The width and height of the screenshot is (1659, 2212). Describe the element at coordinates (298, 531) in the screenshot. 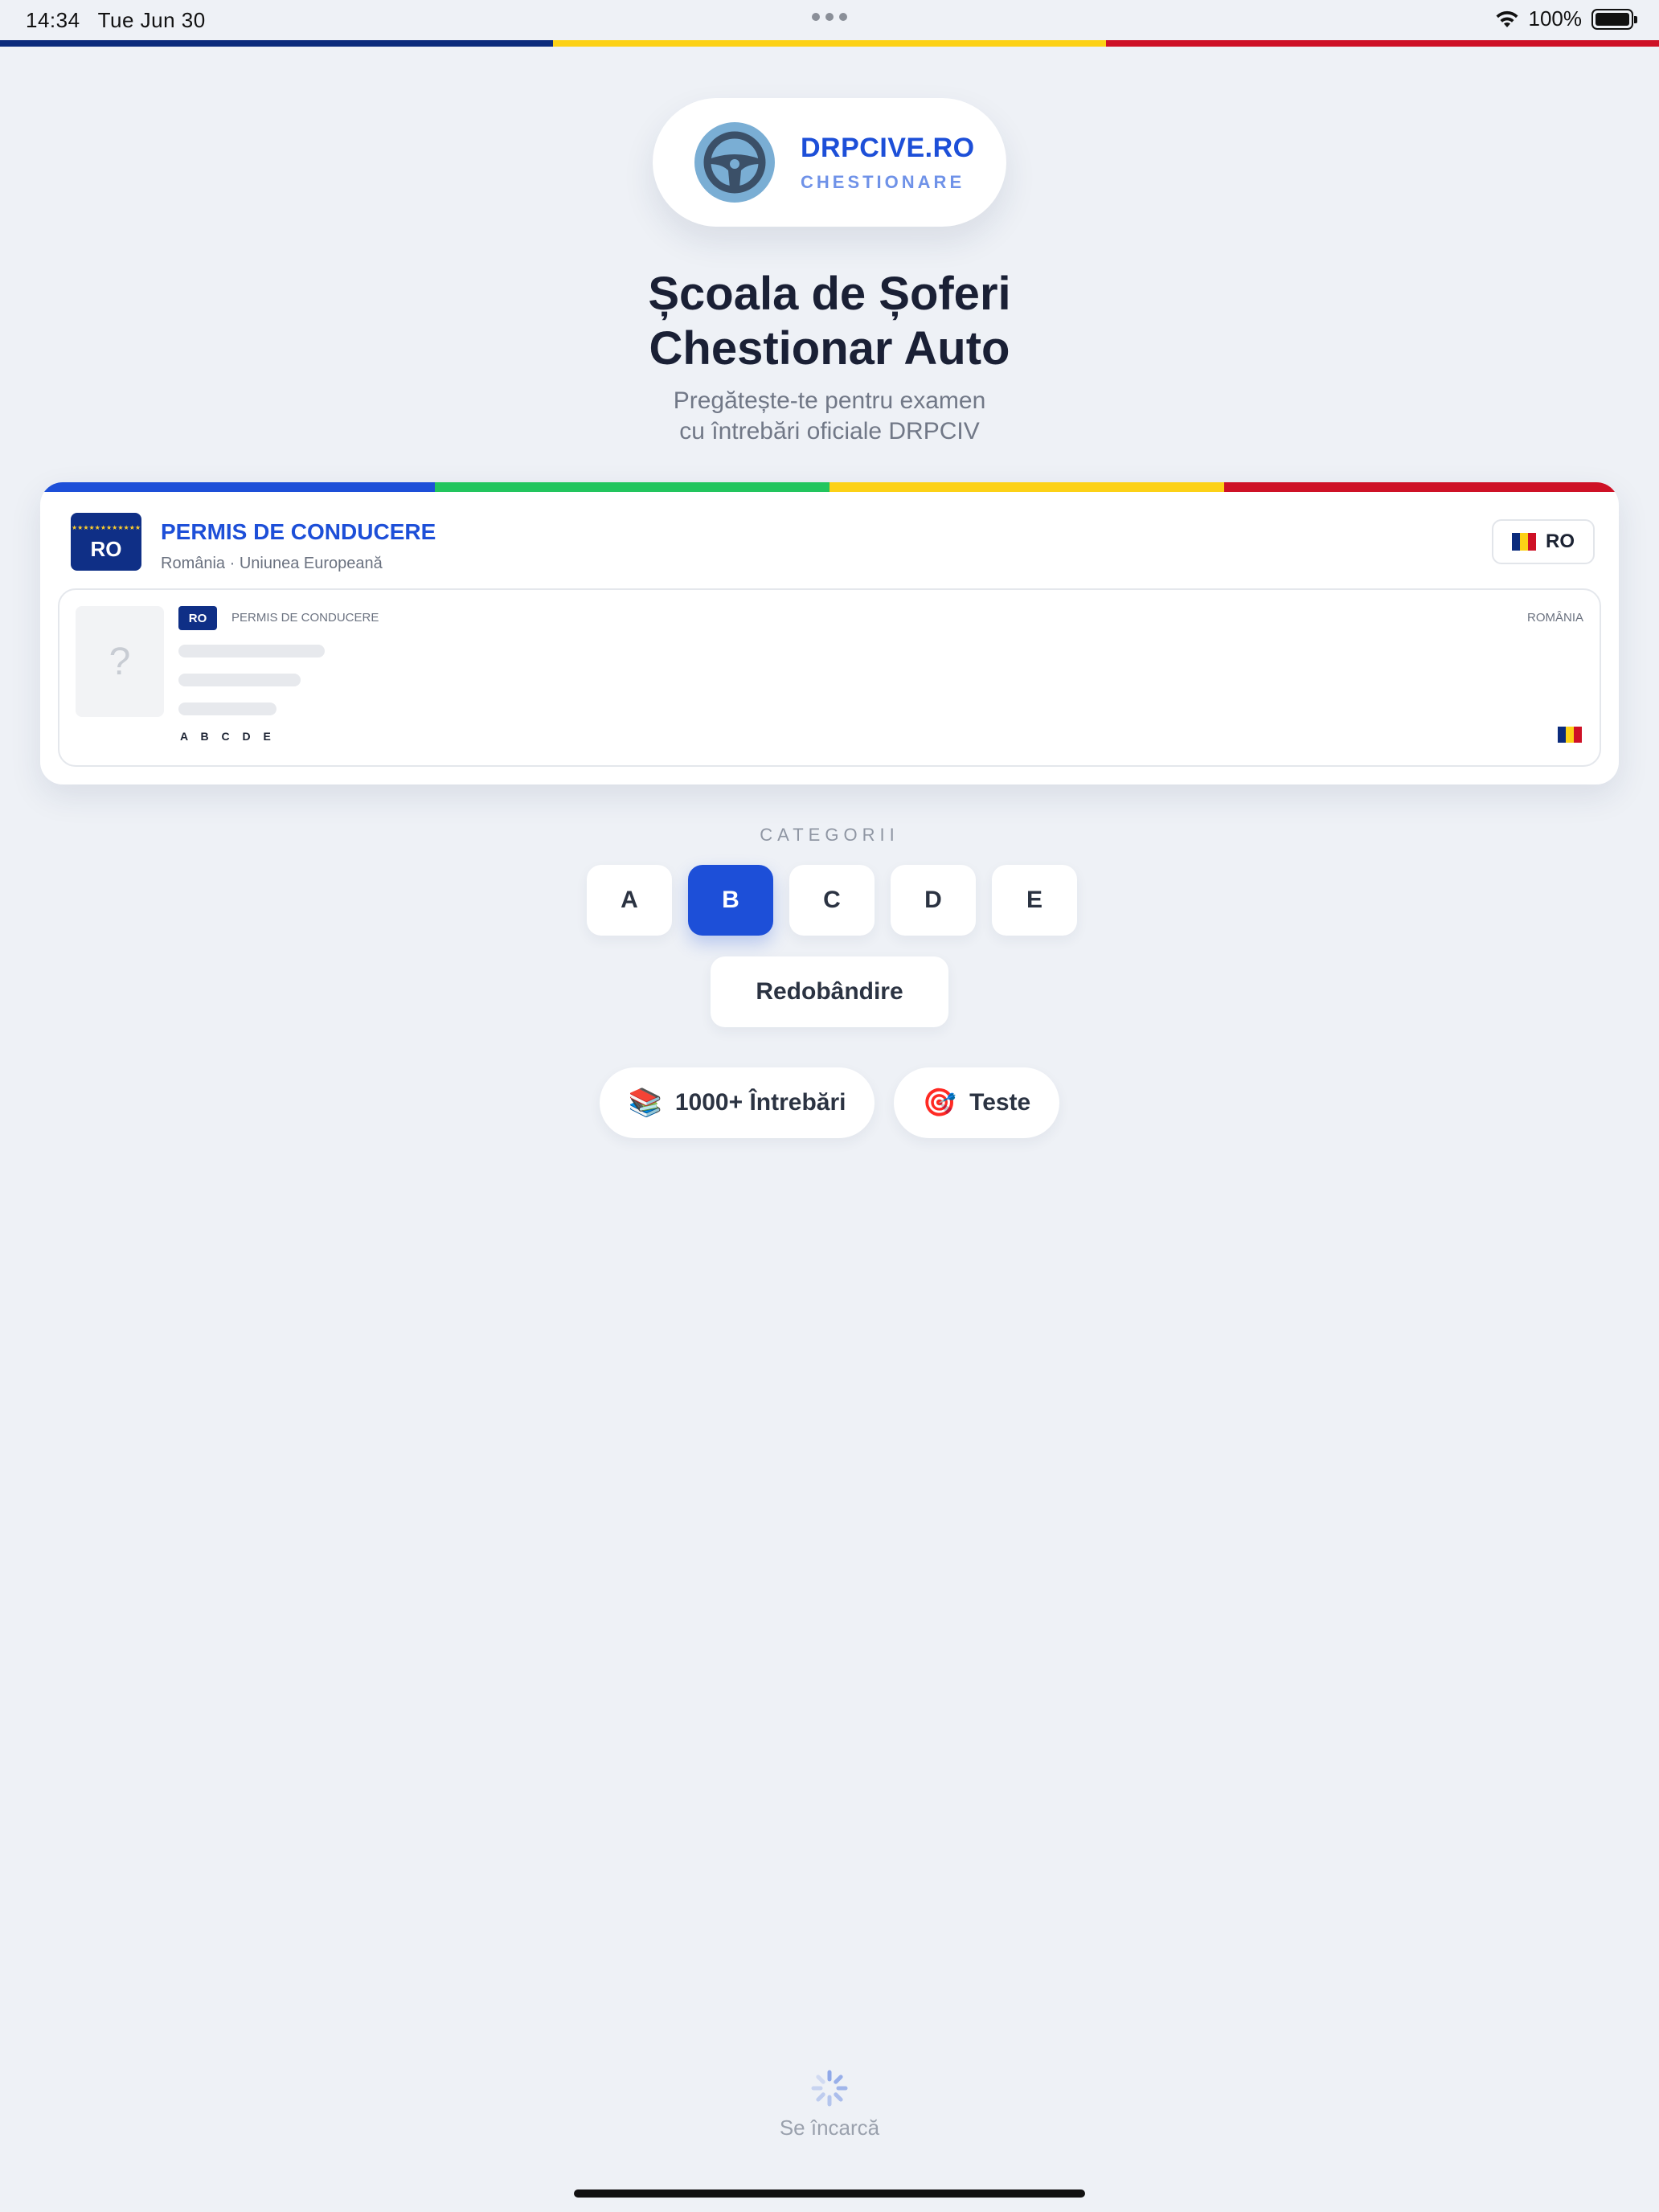

I see `card-title: PERMIS DE CONDUCERE` at that location.